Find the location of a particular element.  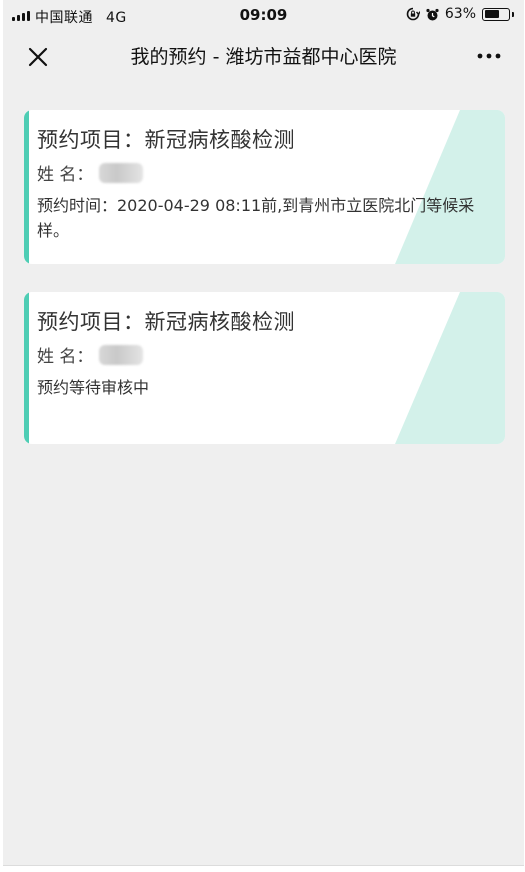

battery-icon is located at coordinates (498, 14).